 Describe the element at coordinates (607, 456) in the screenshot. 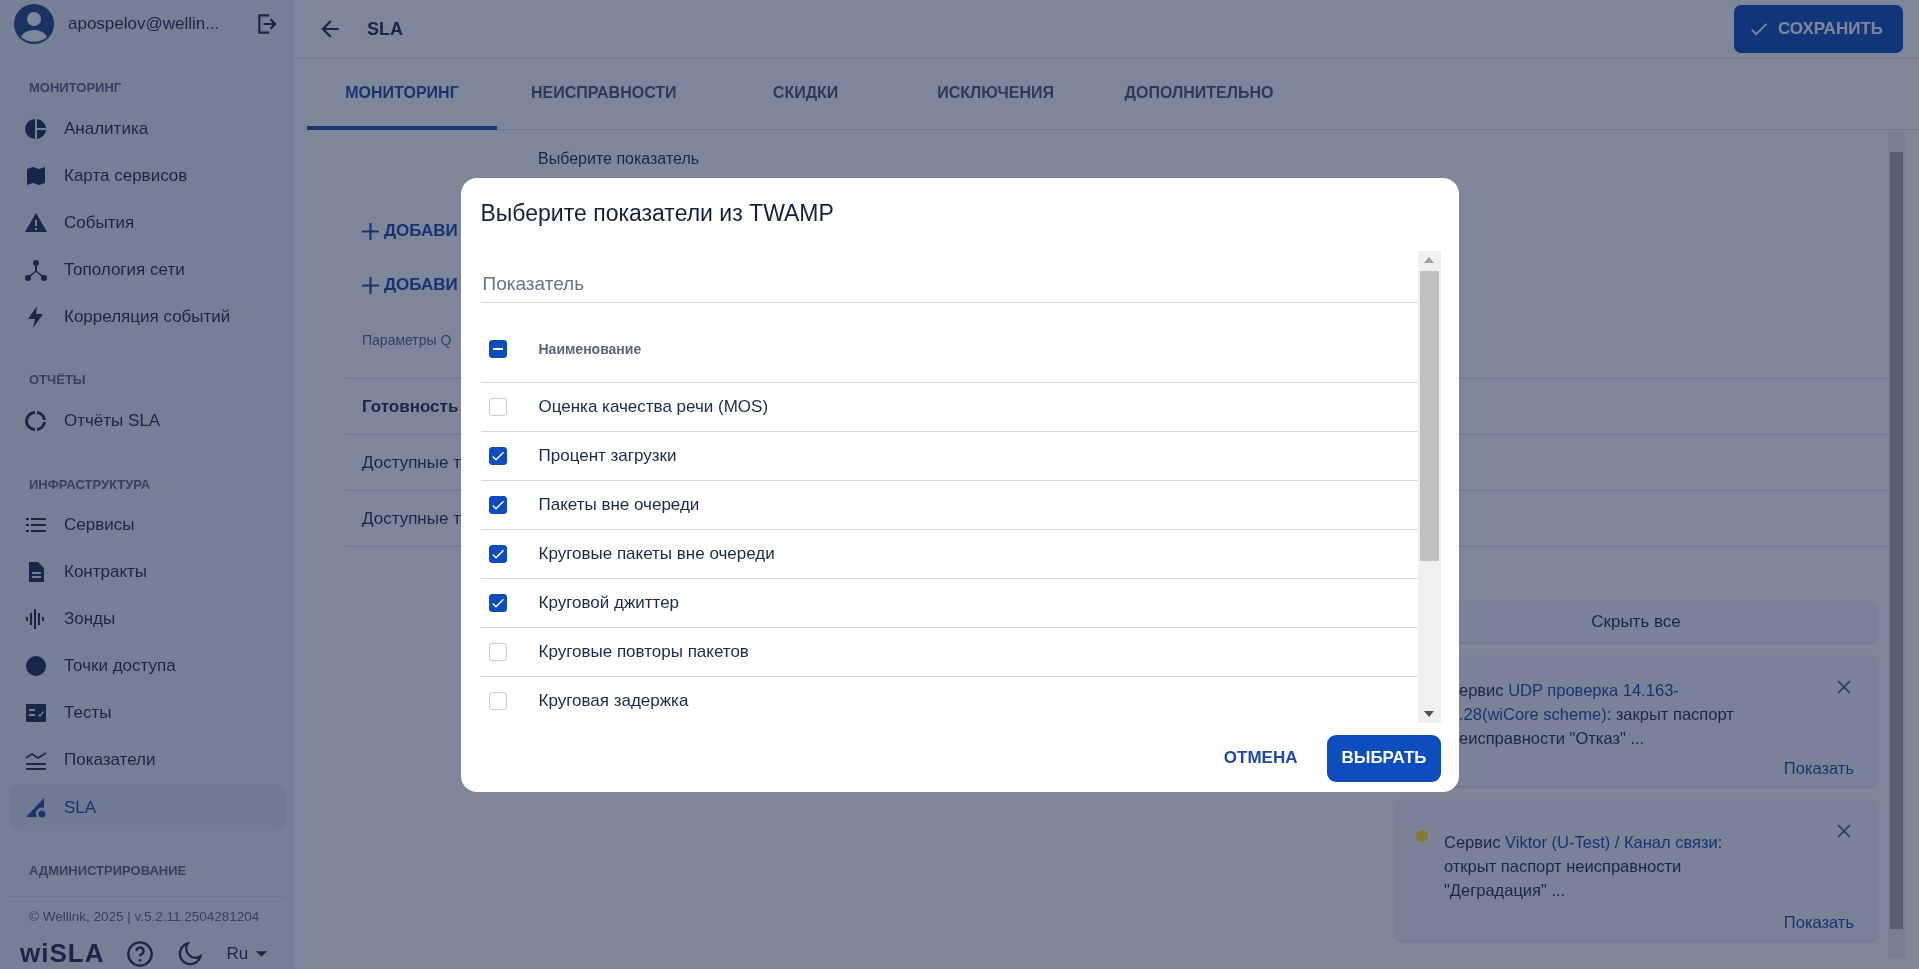

I see `table-cell: Процент загрузки` at that location.